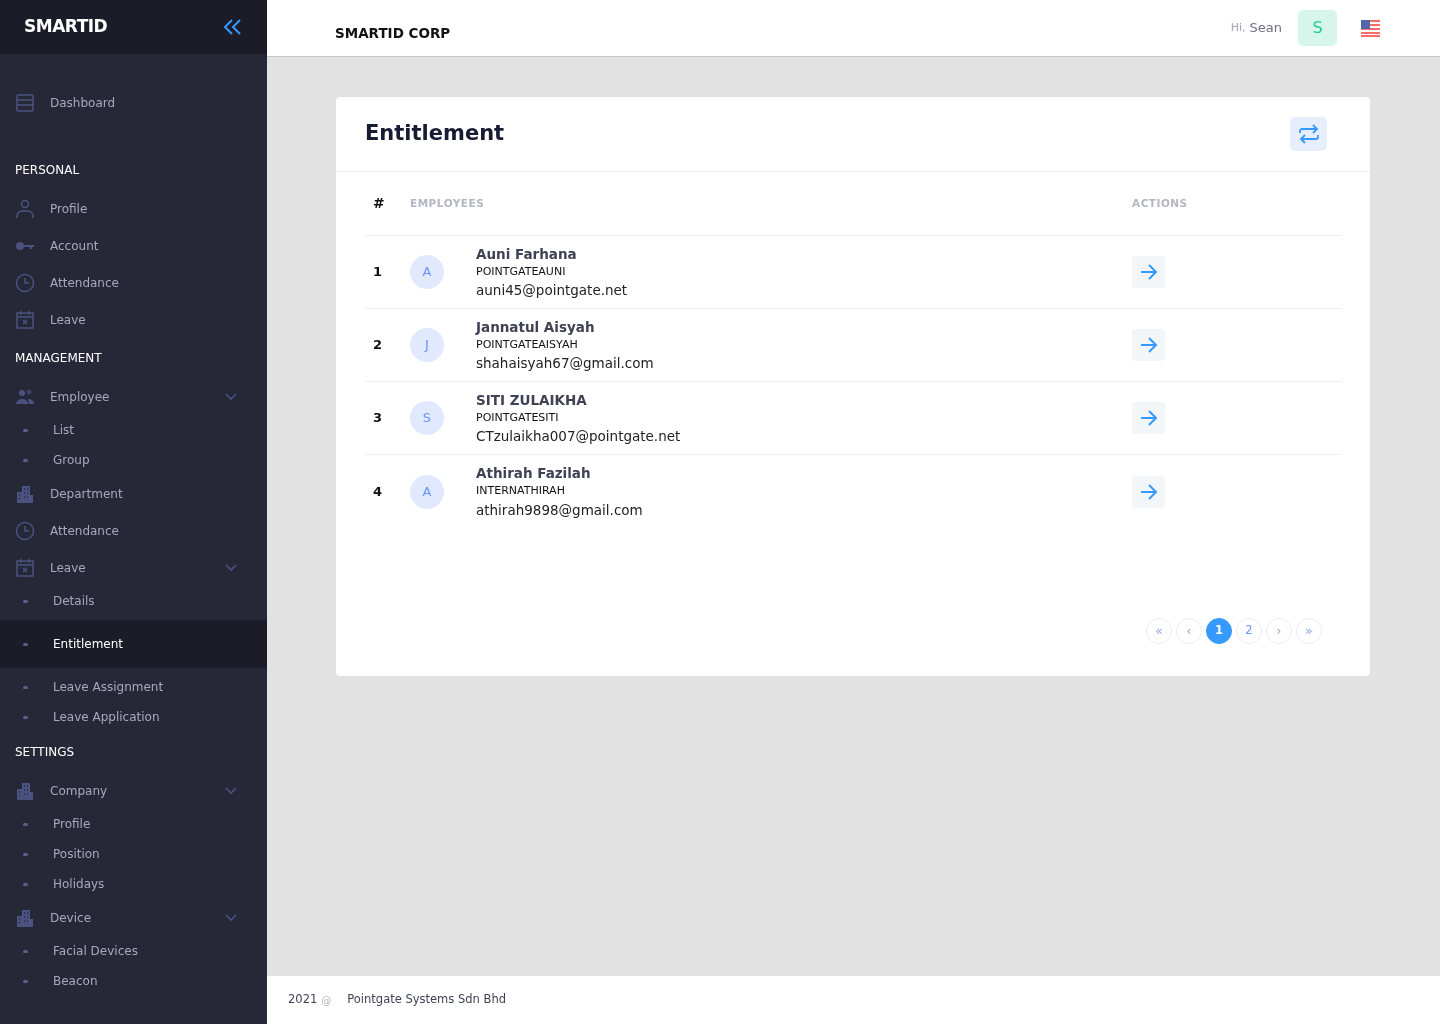 This screenshot has width=1440, height=1024. Describe the element at coordinates (133, 245) in the screenshot. I see `sidebar-item: Account` at that location.